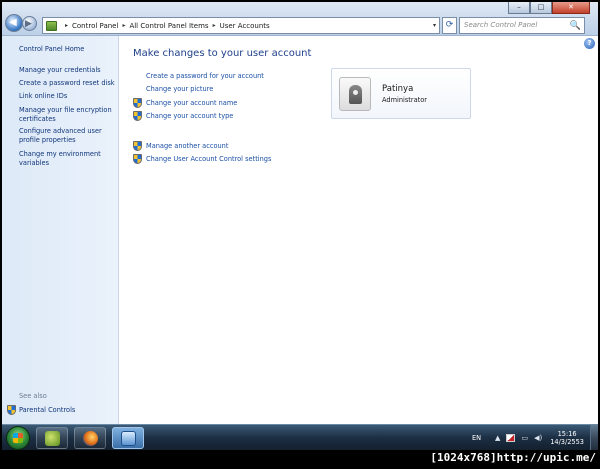  Describe the element at coordinates (68, 49) in the screenshot. I see `sidebar-item-control-panel-home: Control Panel Home` at that location.